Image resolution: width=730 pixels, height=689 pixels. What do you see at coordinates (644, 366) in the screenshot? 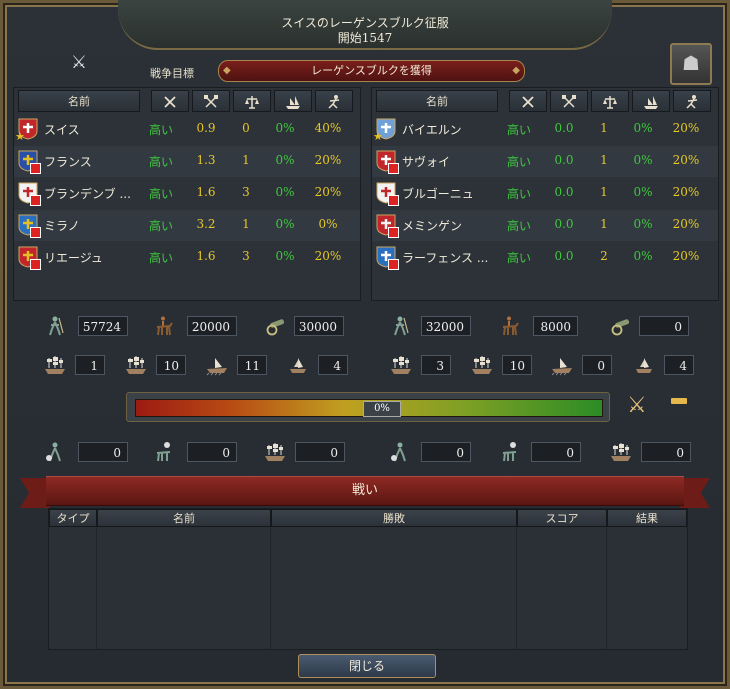
I see `transport-icon` at bounding box center [644, 366].